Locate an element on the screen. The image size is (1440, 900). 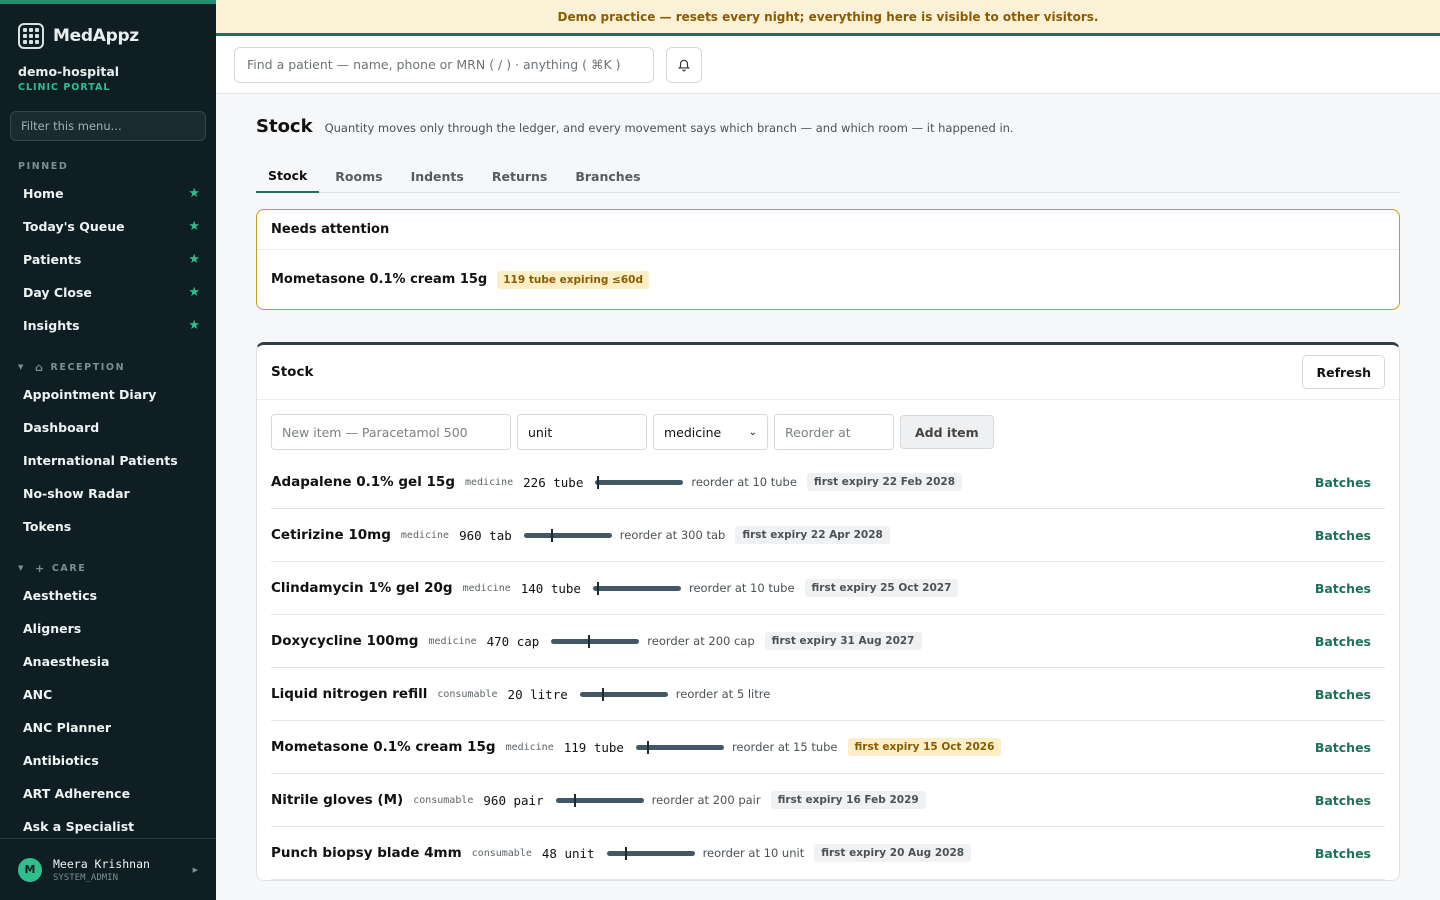
sidebar-item-aligners: Aligners is located at coordinates (108, 628).